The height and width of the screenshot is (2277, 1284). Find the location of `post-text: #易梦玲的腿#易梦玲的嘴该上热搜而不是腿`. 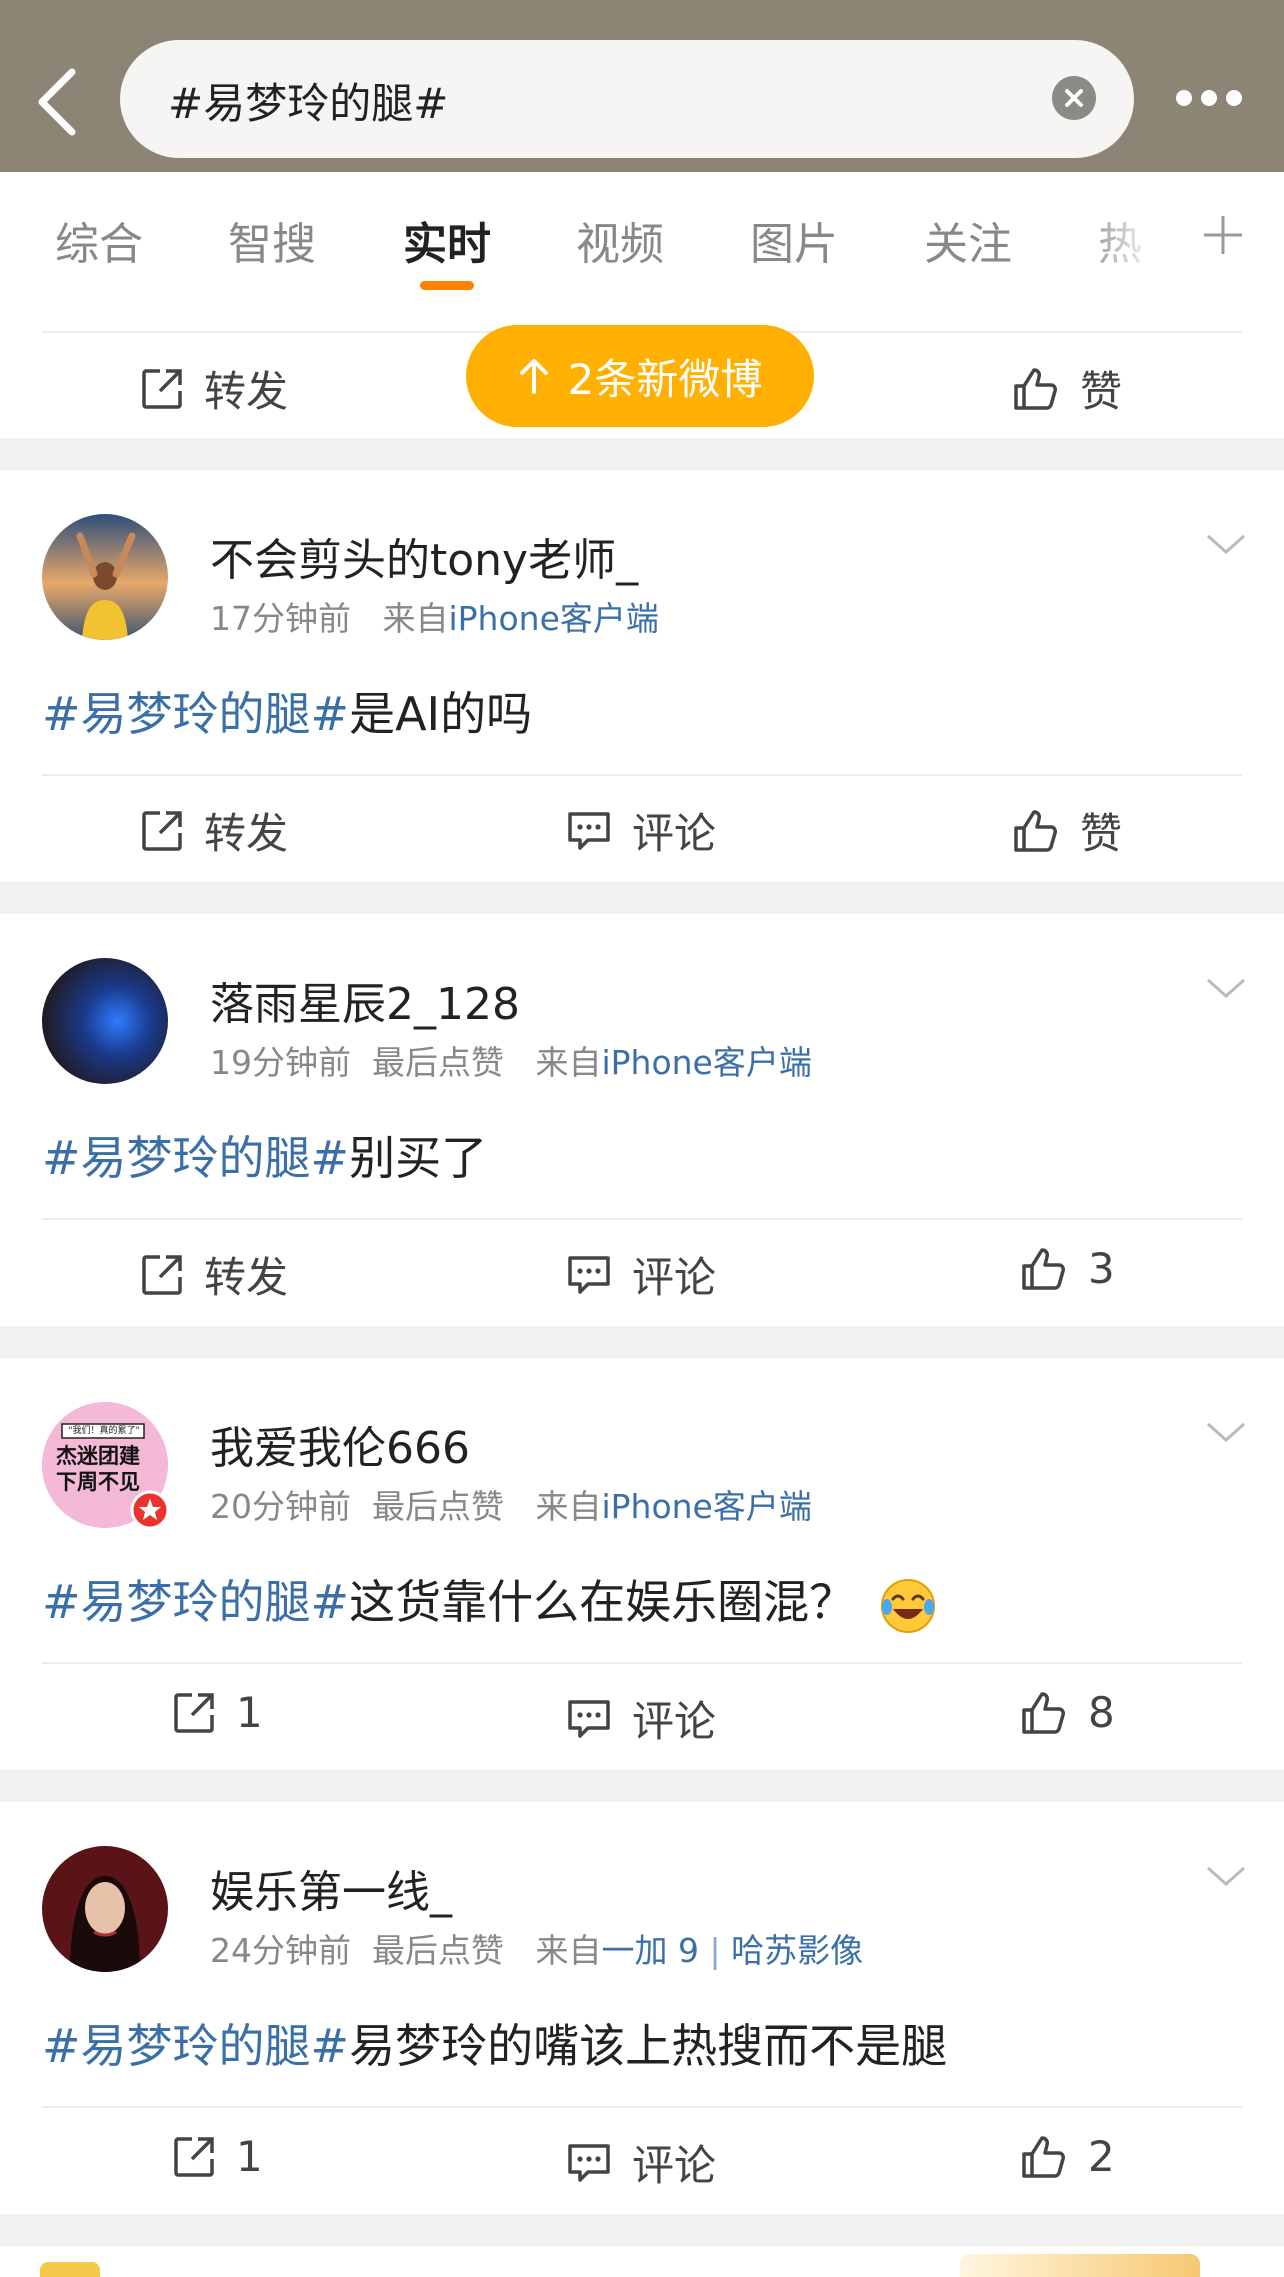

post-text: #易梦玲的腿#易梦玲的嘴该上热搜而不是腿 is located at coordinates (494, 2043).